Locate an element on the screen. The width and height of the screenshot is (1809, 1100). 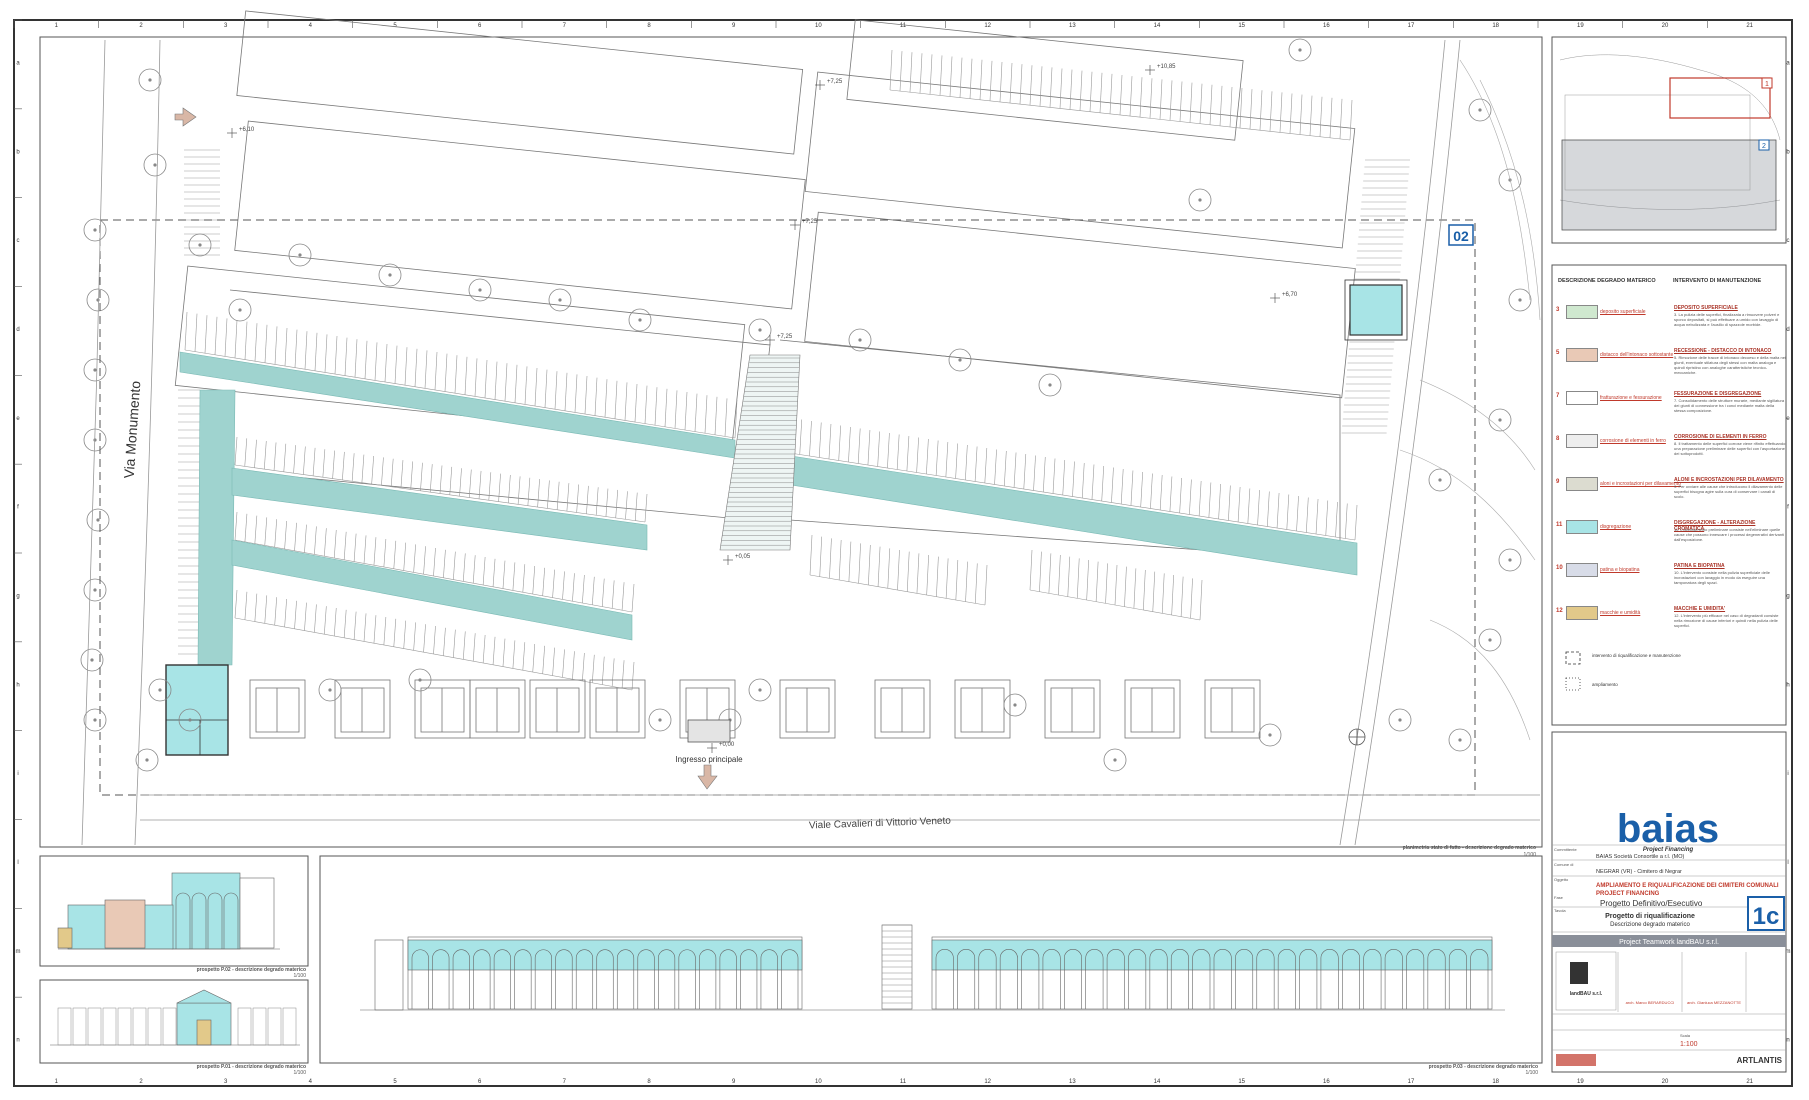
legend-dotted-label: ampliamento is located at coordinates (1605, 684).